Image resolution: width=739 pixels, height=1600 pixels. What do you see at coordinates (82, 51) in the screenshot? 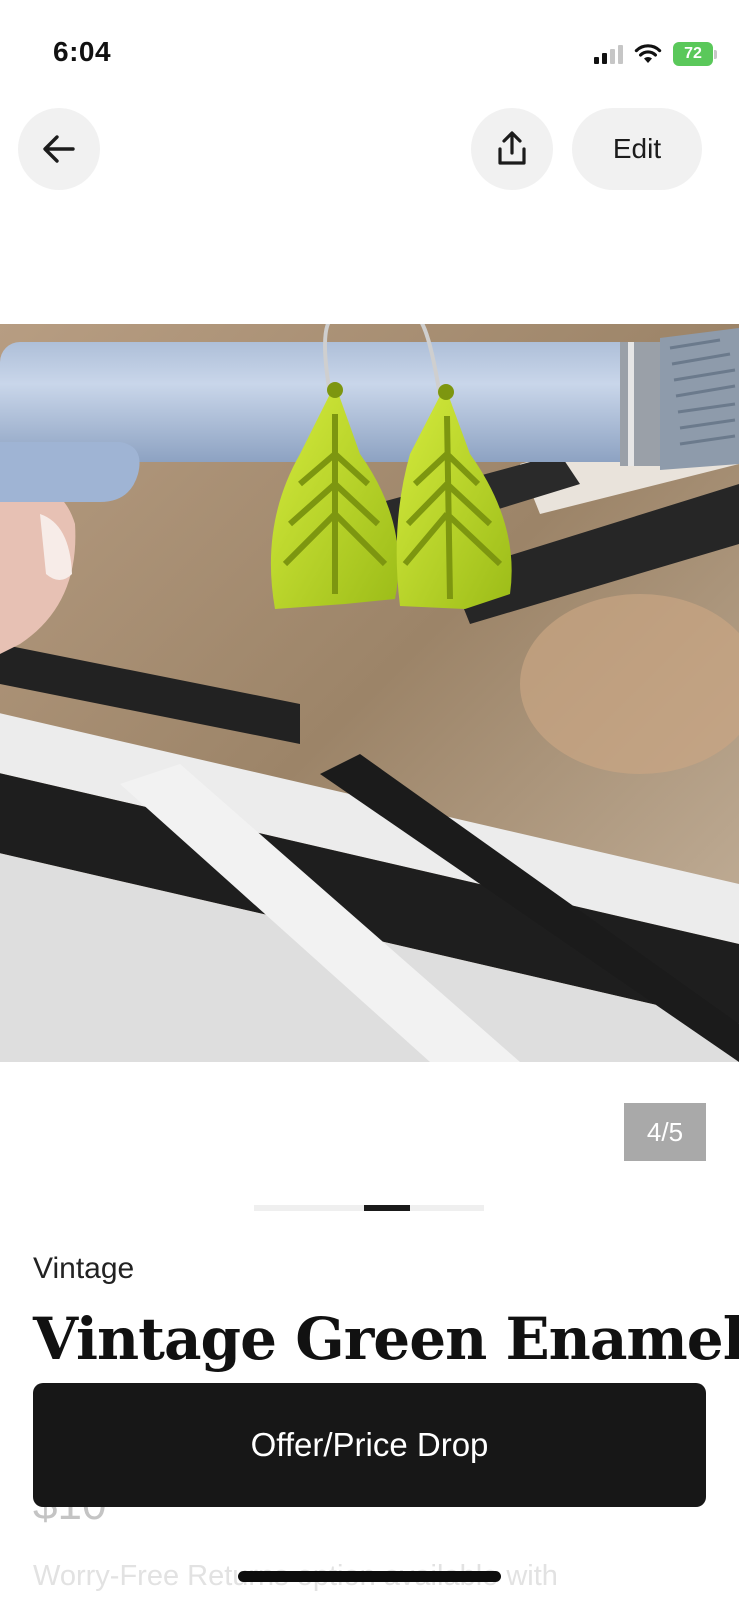
I see `status-time: 6:04` at bounding box center [82, 51].